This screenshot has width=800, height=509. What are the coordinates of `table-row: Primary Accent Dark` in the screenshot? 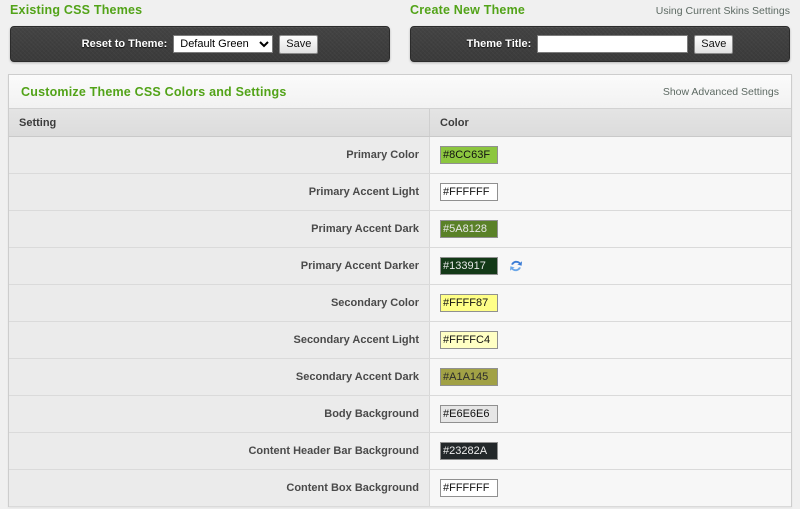 It's located at (400, 229).